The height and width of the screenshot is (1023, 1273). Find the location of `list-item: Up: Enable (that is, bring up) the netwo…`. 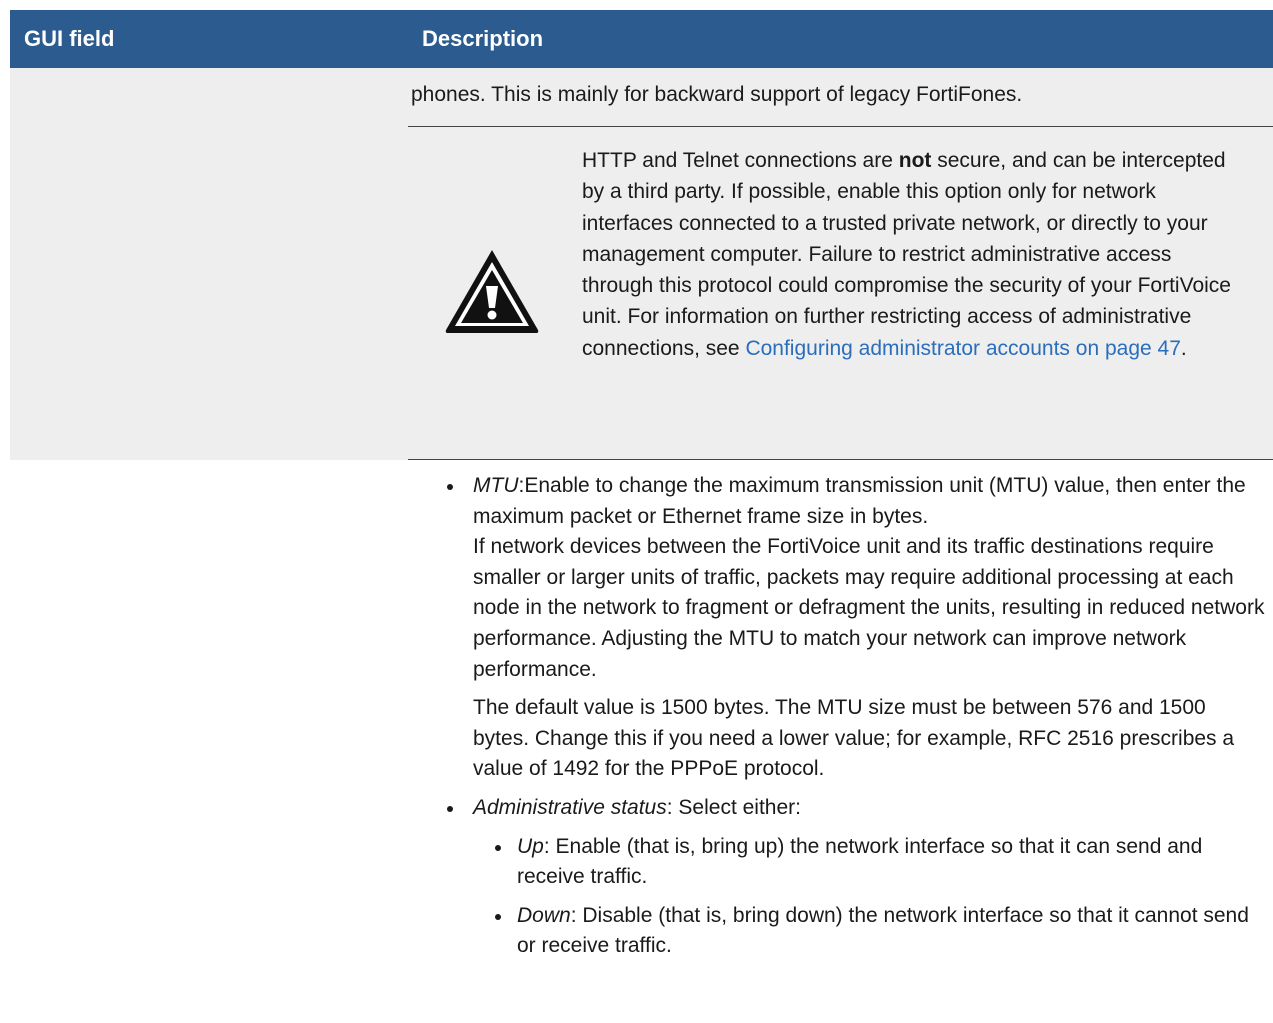

list-item: Up: Enable (that is, bring up) the netwo… is located at coordinates (881, 862).